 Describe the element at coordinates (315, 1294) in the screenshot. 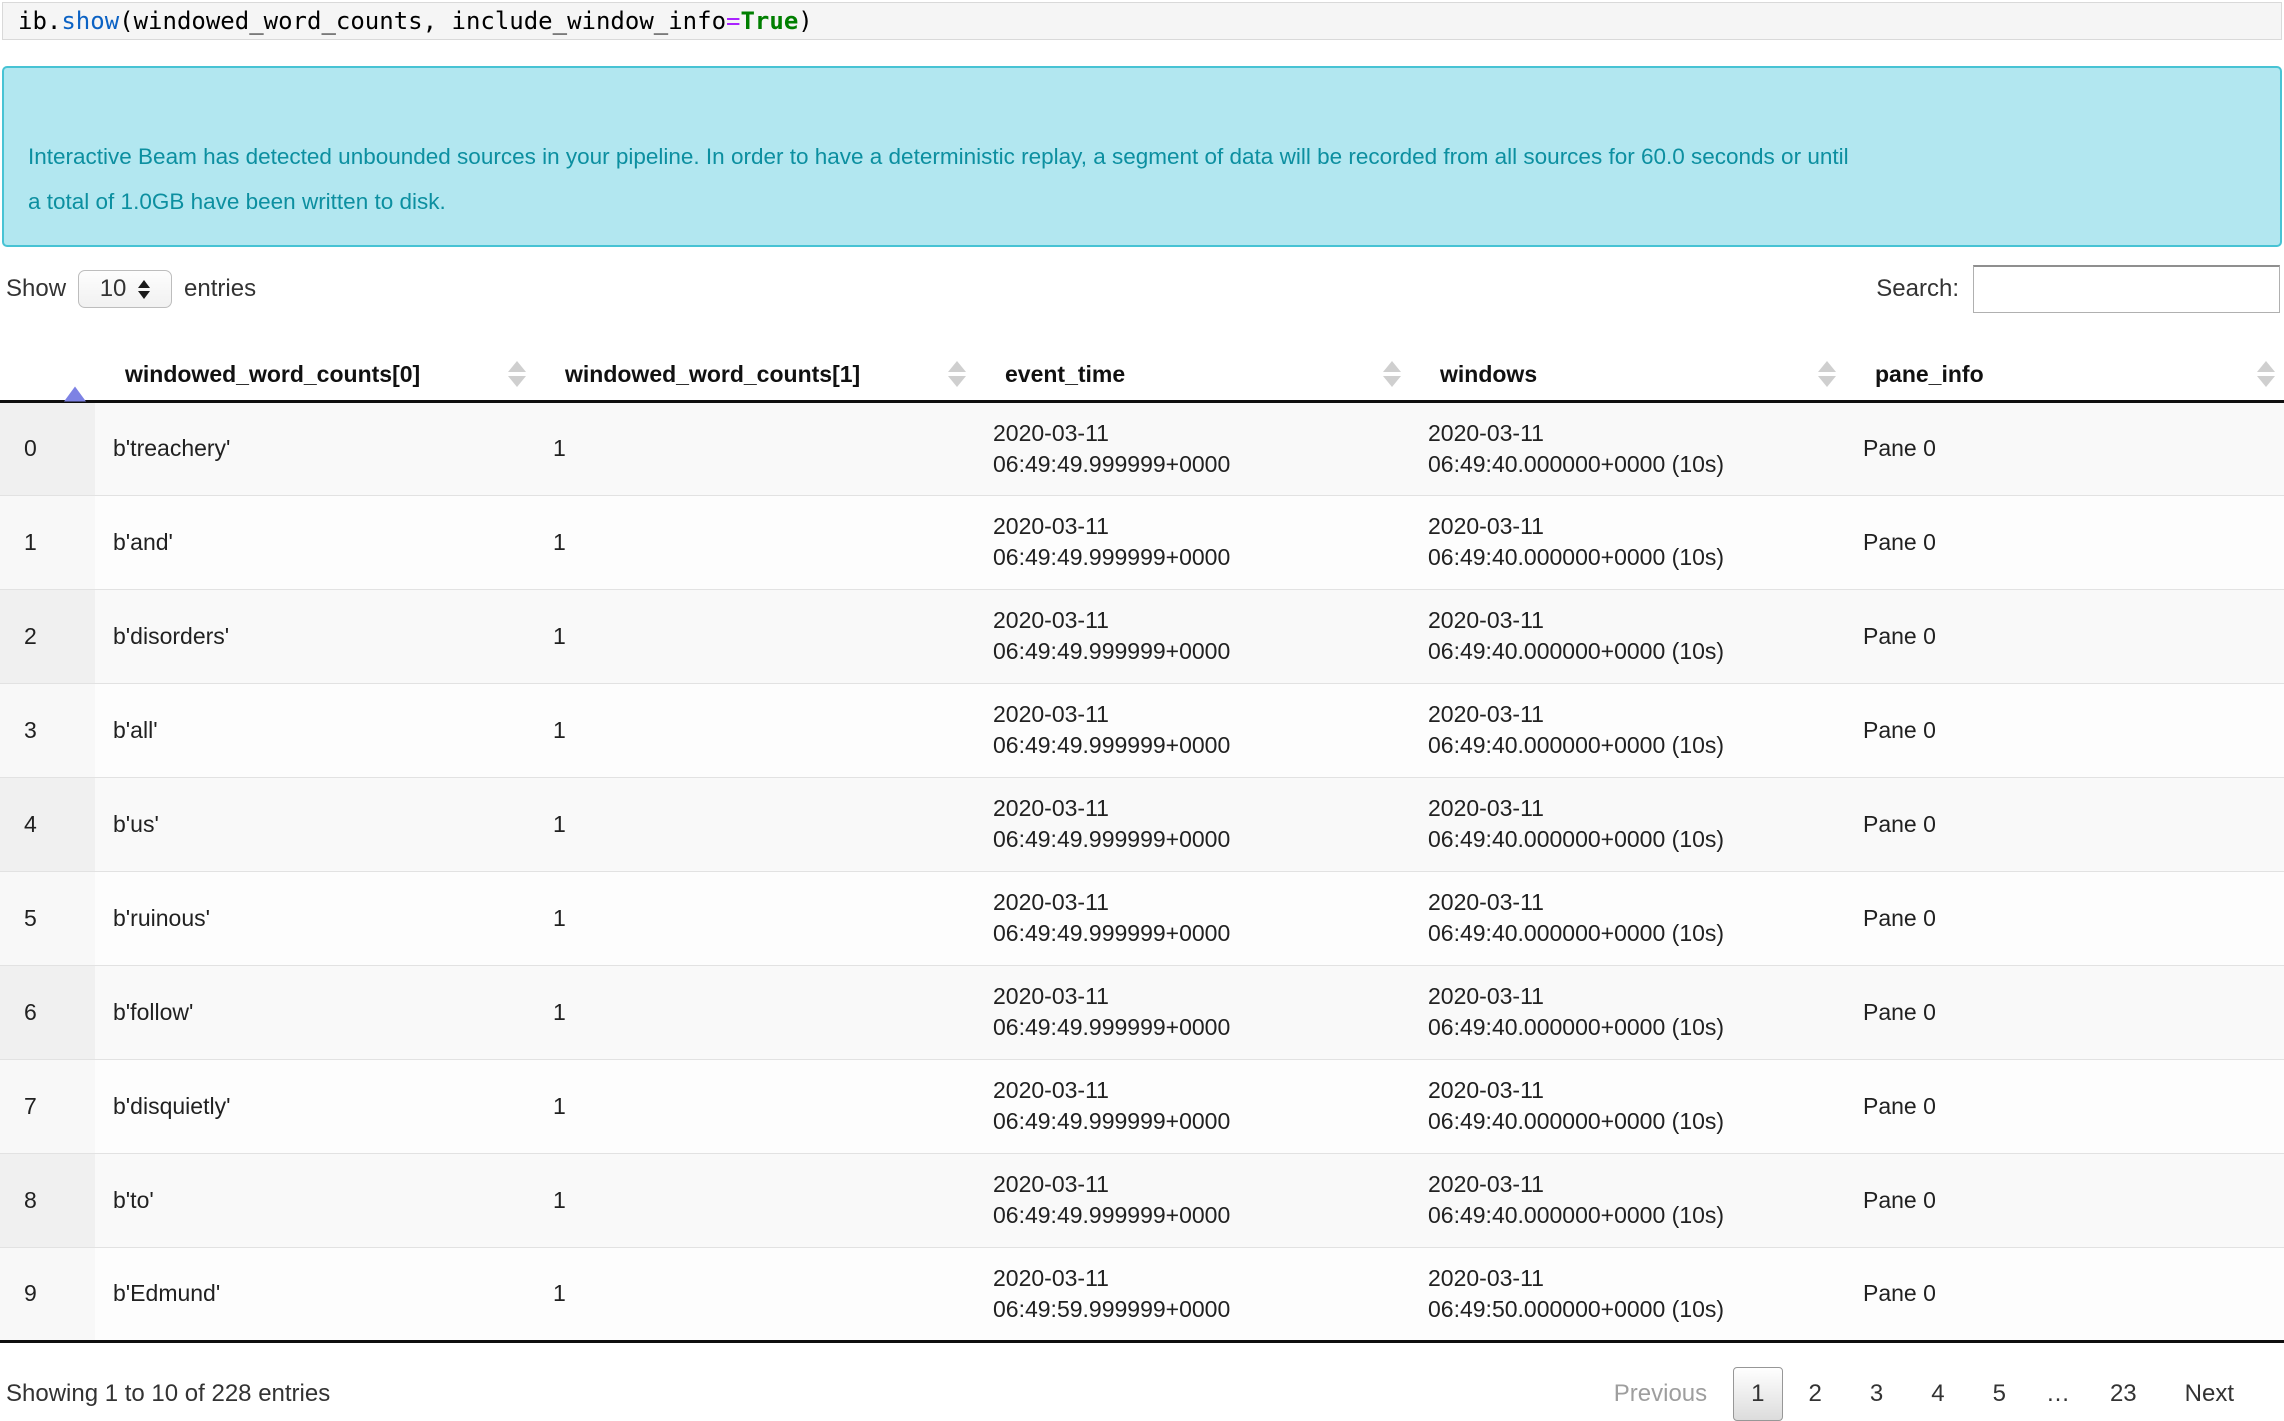

I see `cell-word: b'Edmund'` at that location.